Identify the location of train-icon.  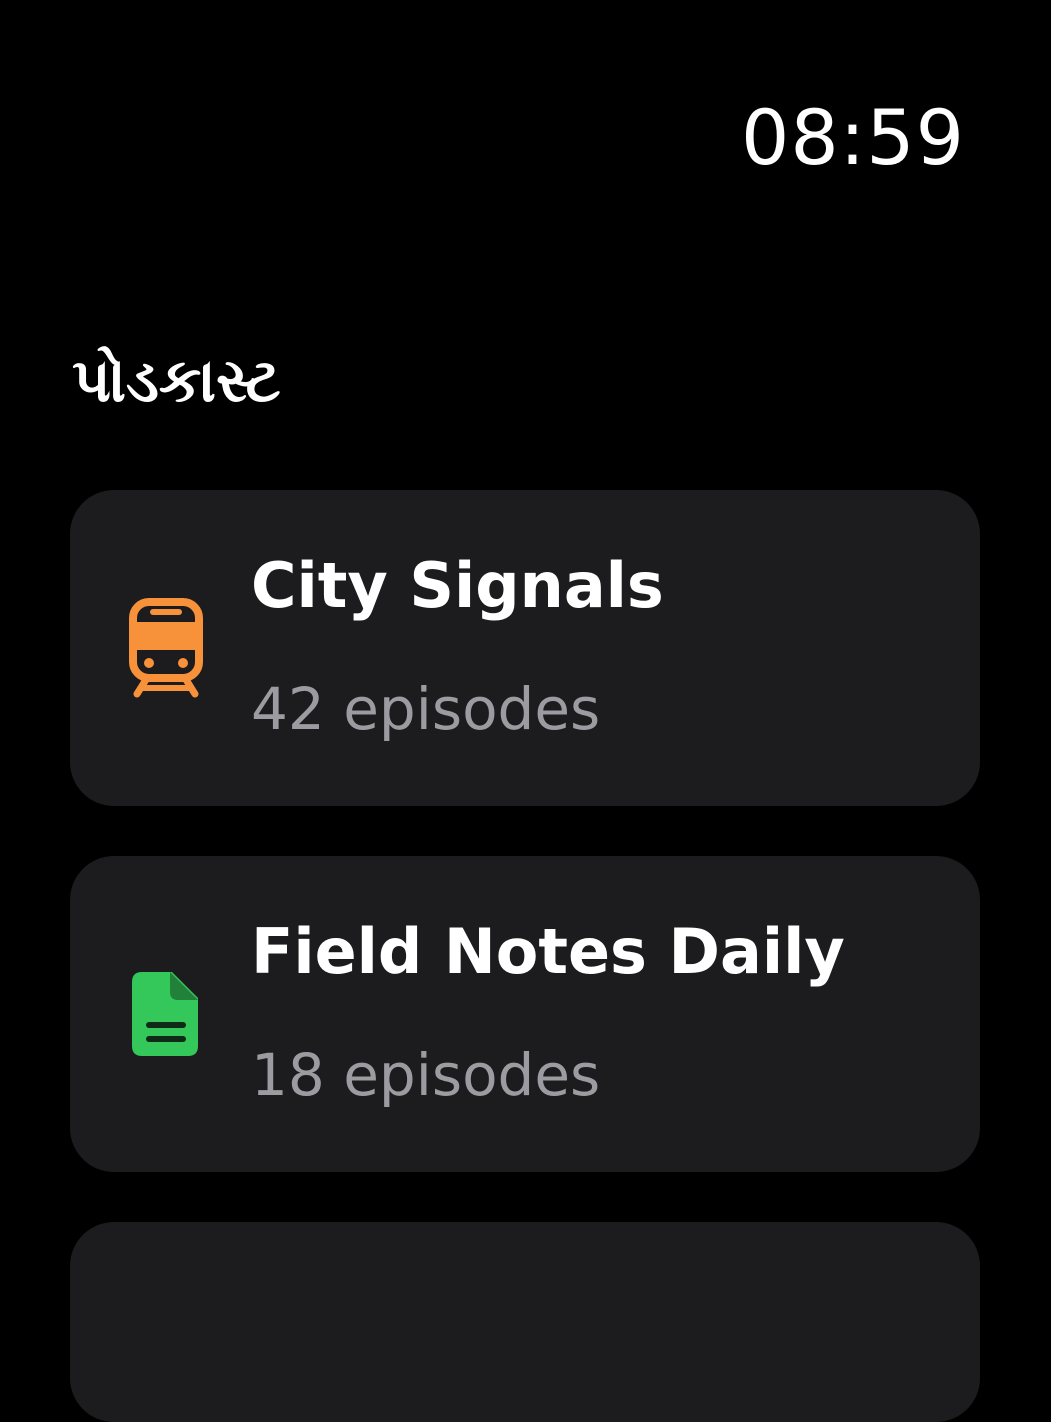
(166, 648).